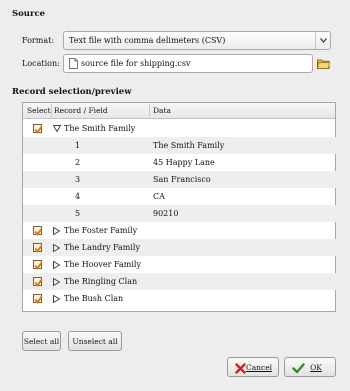  I want to click on folder-browse-button, so click(323, 63).